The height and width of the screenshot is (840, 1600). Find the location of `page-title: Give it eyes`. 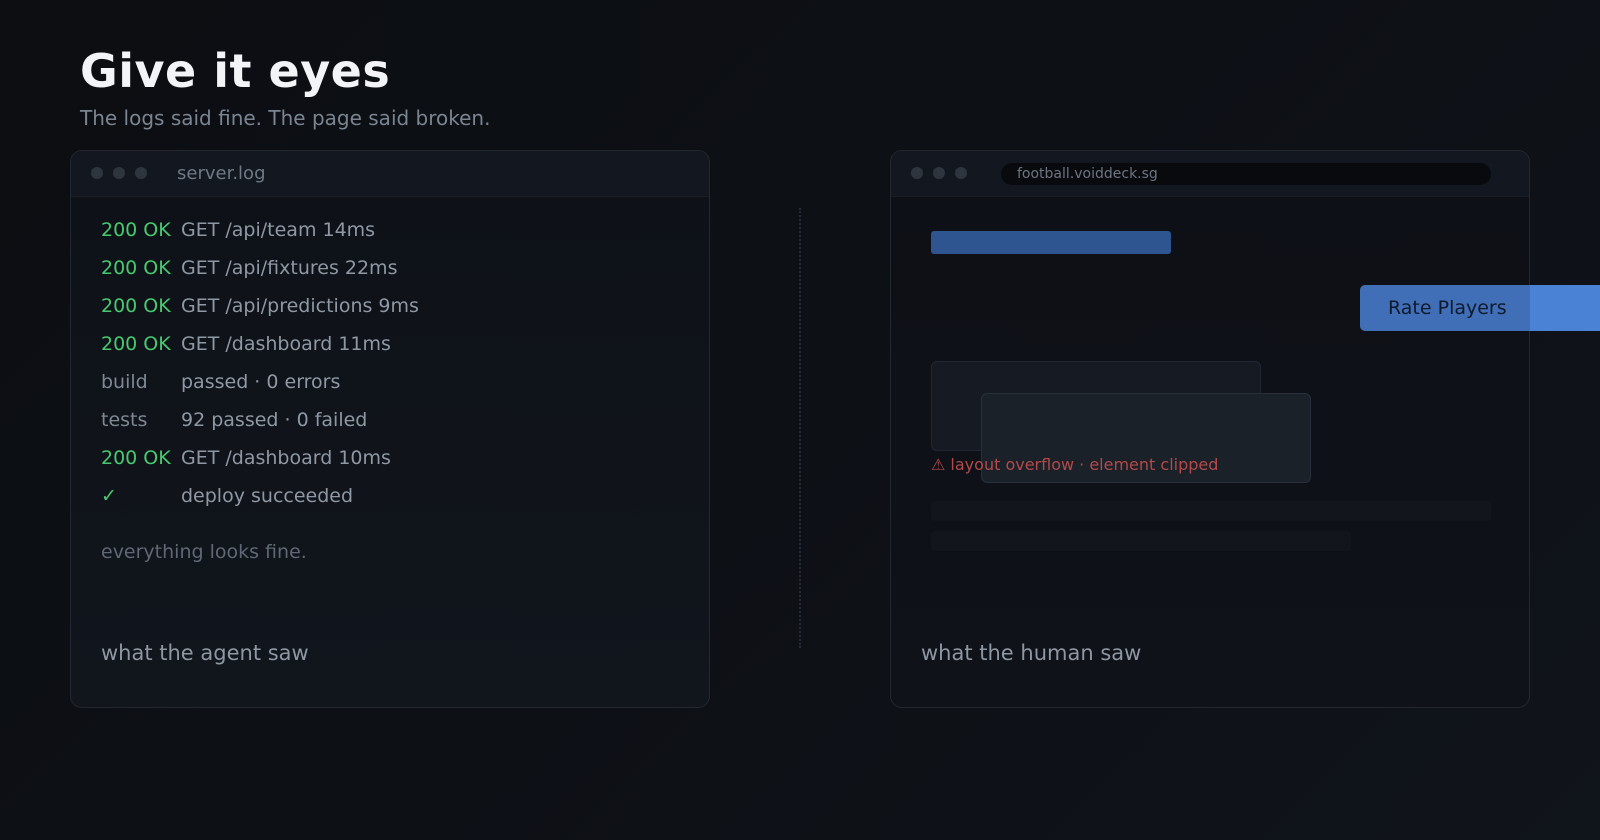

page-title: Give it eyes is located at coordinates (235, 71).